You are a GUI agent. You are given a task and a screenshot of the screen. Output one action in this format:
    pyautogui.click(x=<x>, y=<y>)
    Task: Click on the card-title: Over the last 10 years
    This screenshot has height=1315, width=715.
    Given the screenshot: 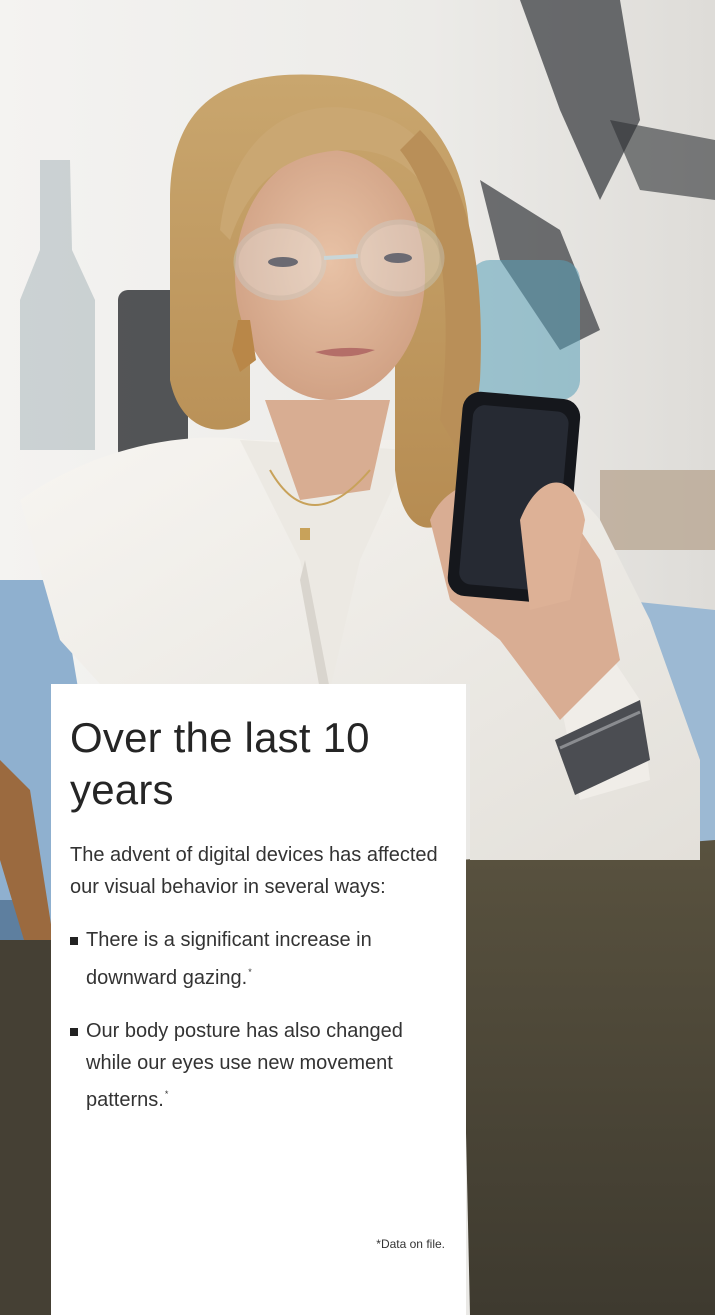 What is the action you would take?
    pyautogui.click(x=220, y=763)
    